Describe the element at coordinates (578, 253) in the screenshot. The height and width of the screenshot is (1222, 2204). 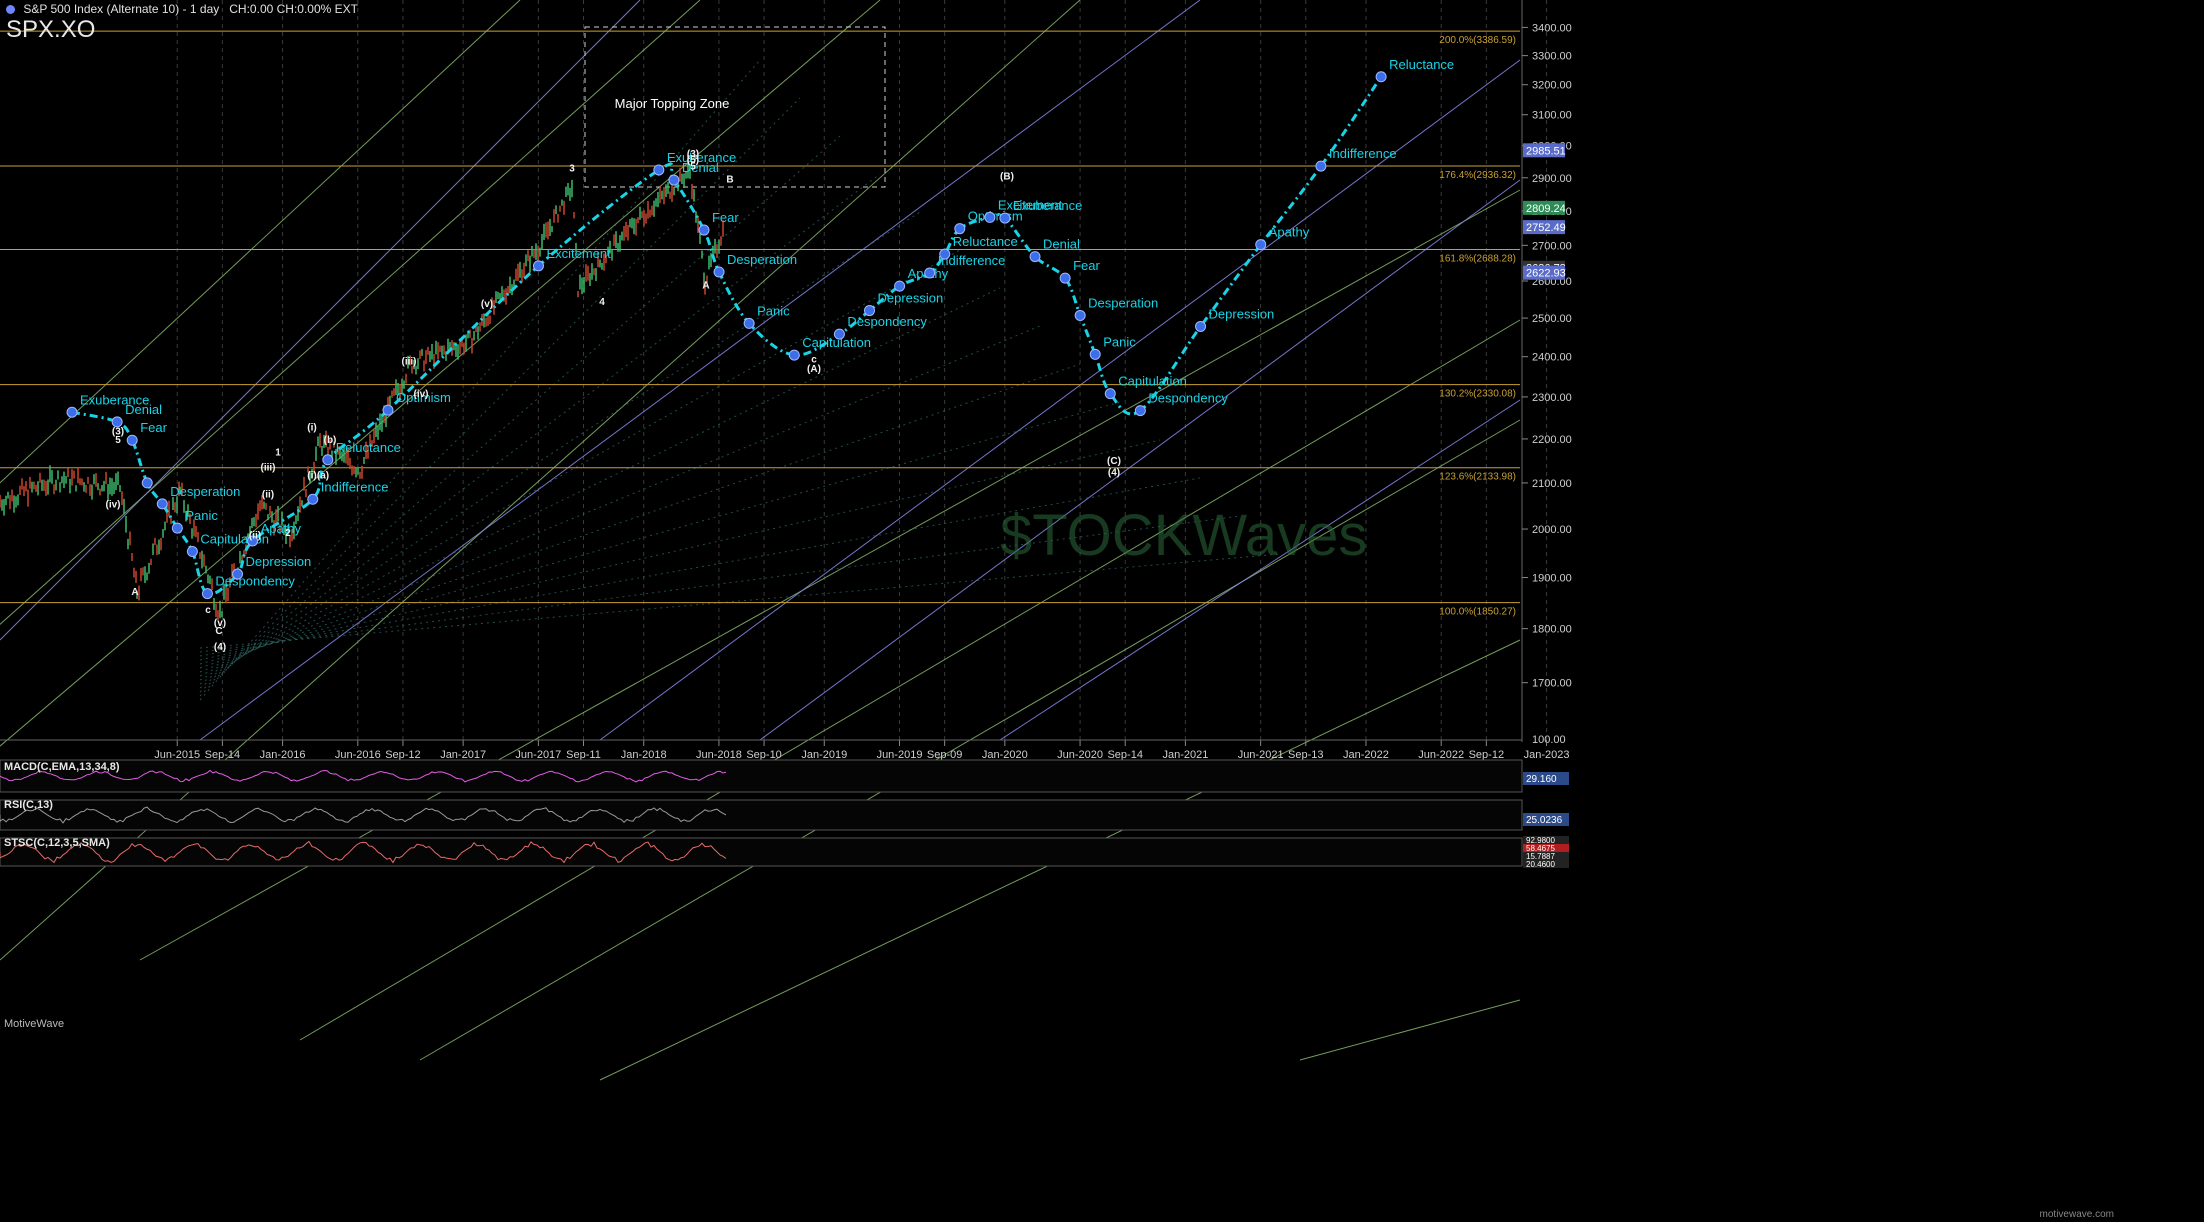
I see `projection-label: Excitement` at that location.